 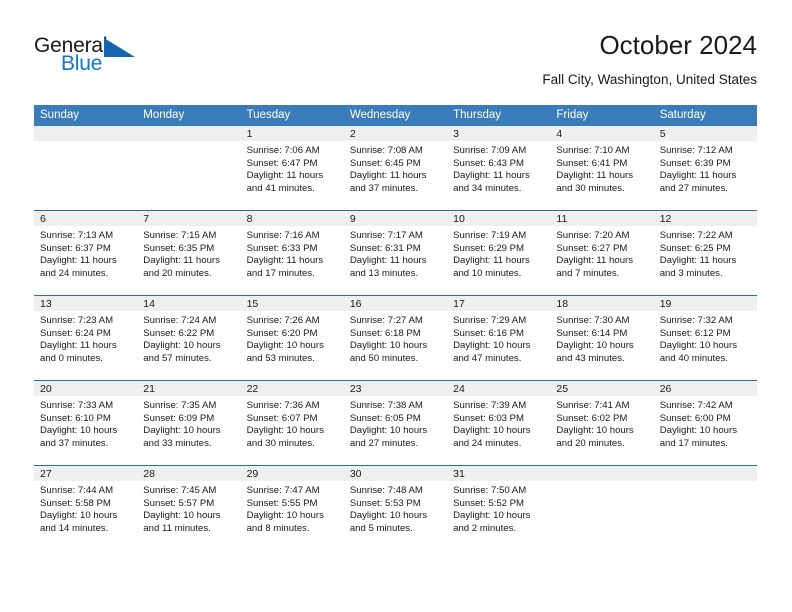 What do you see at coordinates (590, 358) in the screenshot?
I see `daylight-duration-line2: and 43 minutes.` at bounding box center [590, 358].